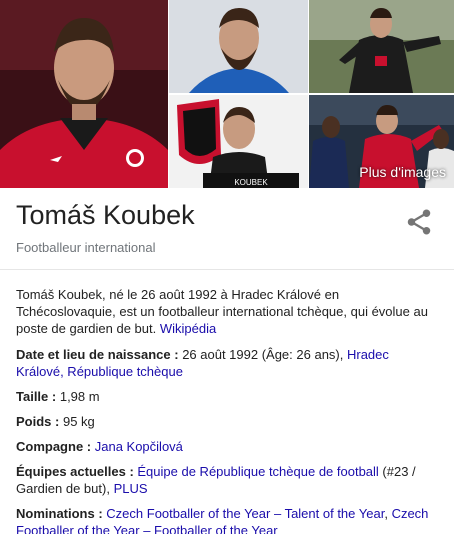 The width and height of the screenshot is (454, 534). Describe the element at coordinates (84, 94) in the screenshot. I see `main-photo` at that location.